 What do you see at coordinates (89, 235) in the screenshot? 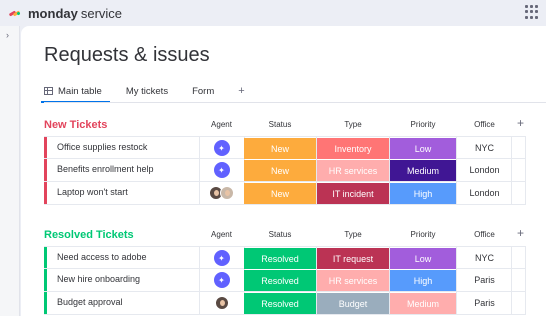
I see `group-title: Resolved Tickets` at bounding box center [89, 235].